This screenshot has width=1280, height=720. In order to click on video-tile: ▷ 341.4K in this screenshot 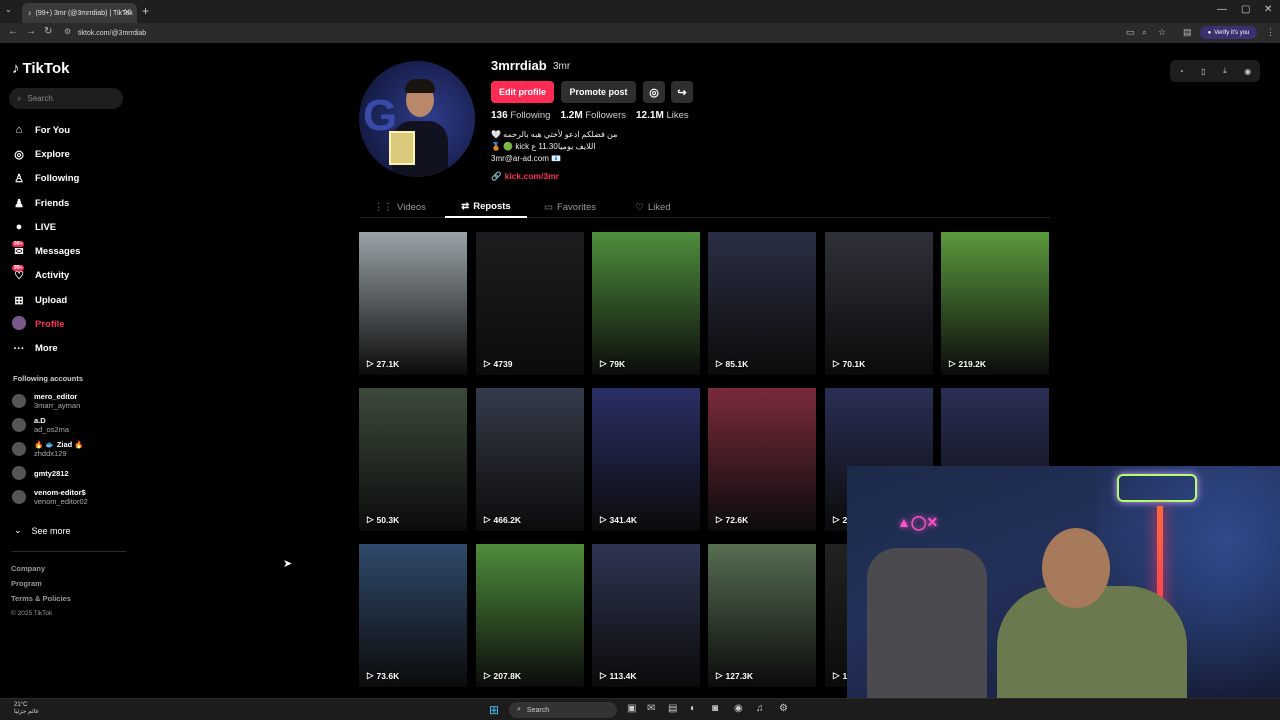, I will do `click(646, 459)`.